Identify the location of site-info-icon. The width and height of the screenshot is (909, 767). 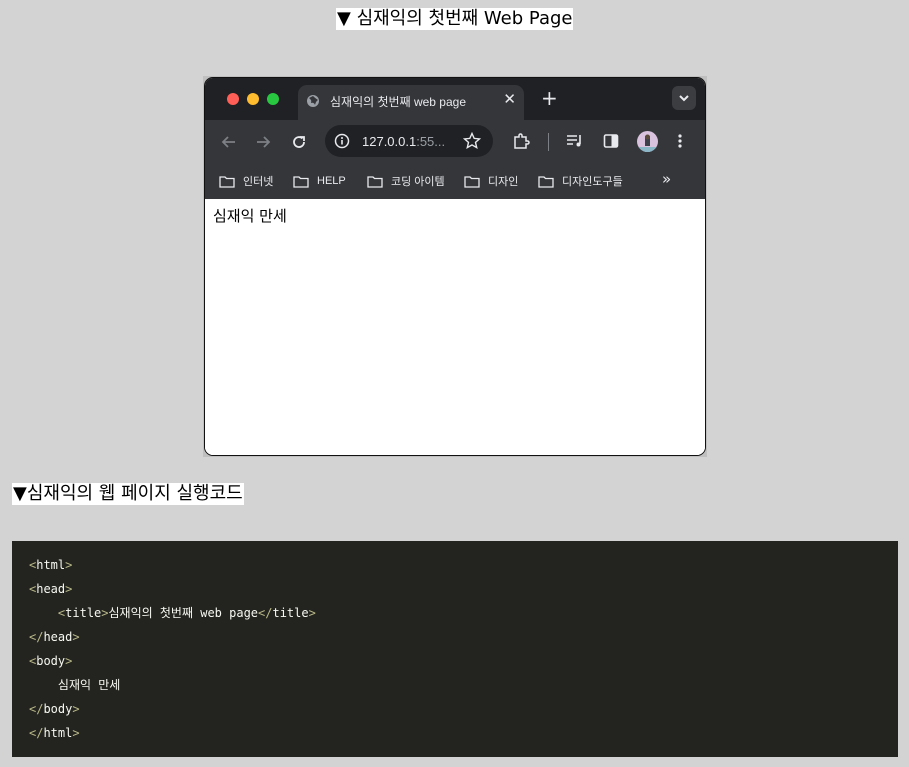
(342, 143).